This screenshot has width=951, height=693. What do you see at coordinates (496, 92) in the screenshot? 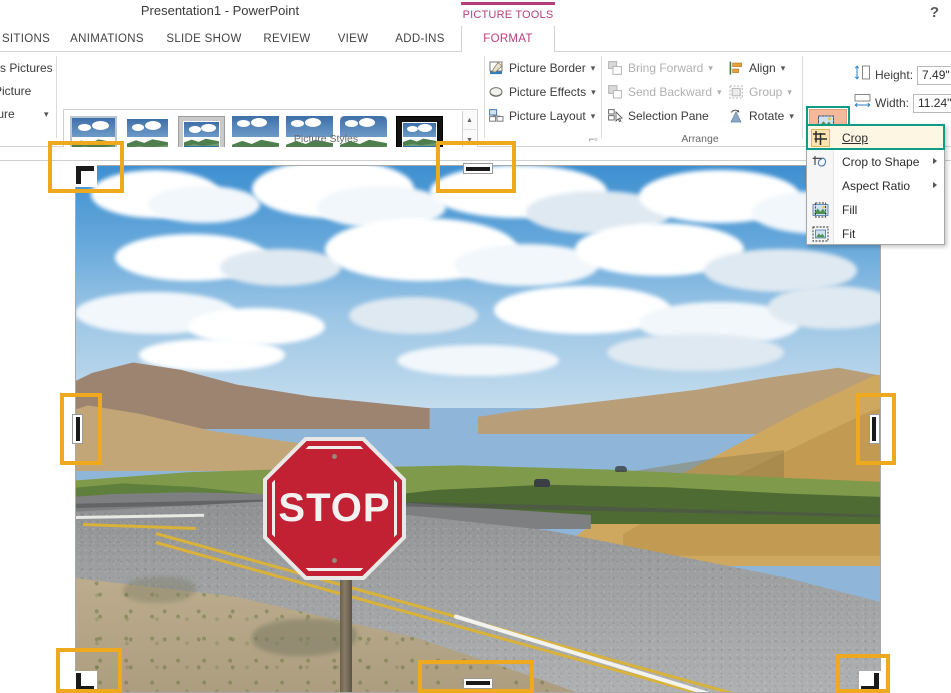
I see `picture-effects-icon` at bounding box center [496, 92].